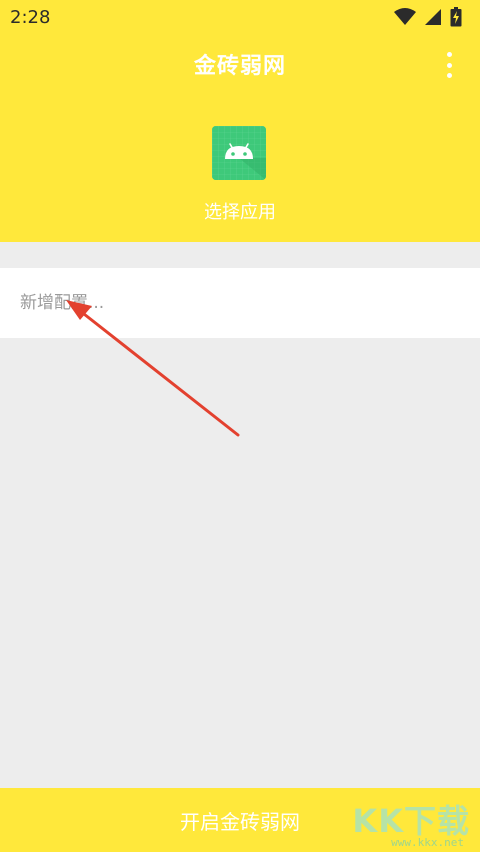  What do you see at coordinates (433, 17) in the screenshot?
I see `cellular-signal-icon` at bounding box center [433, 17].